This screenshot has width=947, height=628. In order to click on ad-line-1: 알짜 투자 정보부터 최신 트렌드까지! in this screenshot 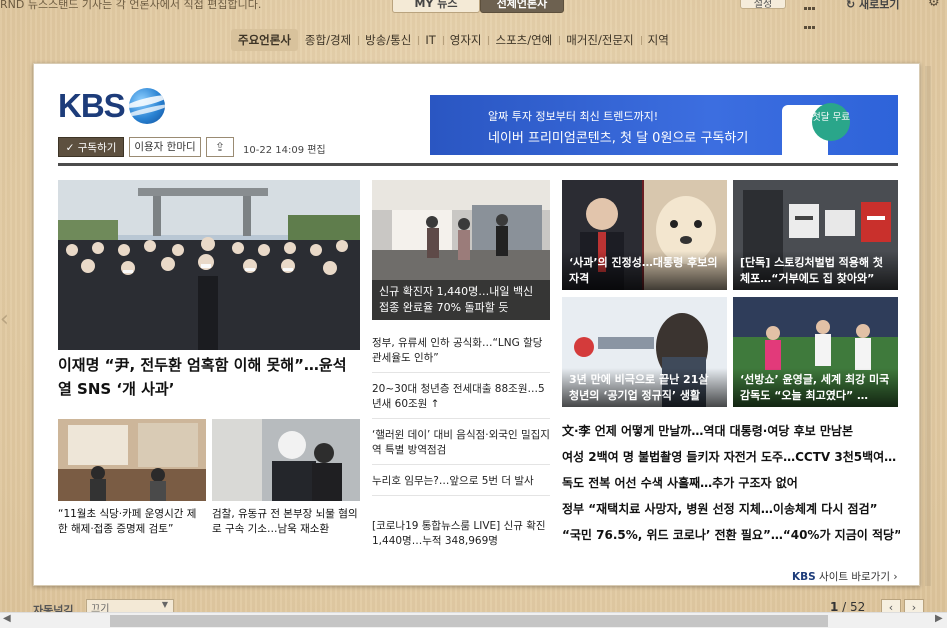, I will do `click(573, 116)`.